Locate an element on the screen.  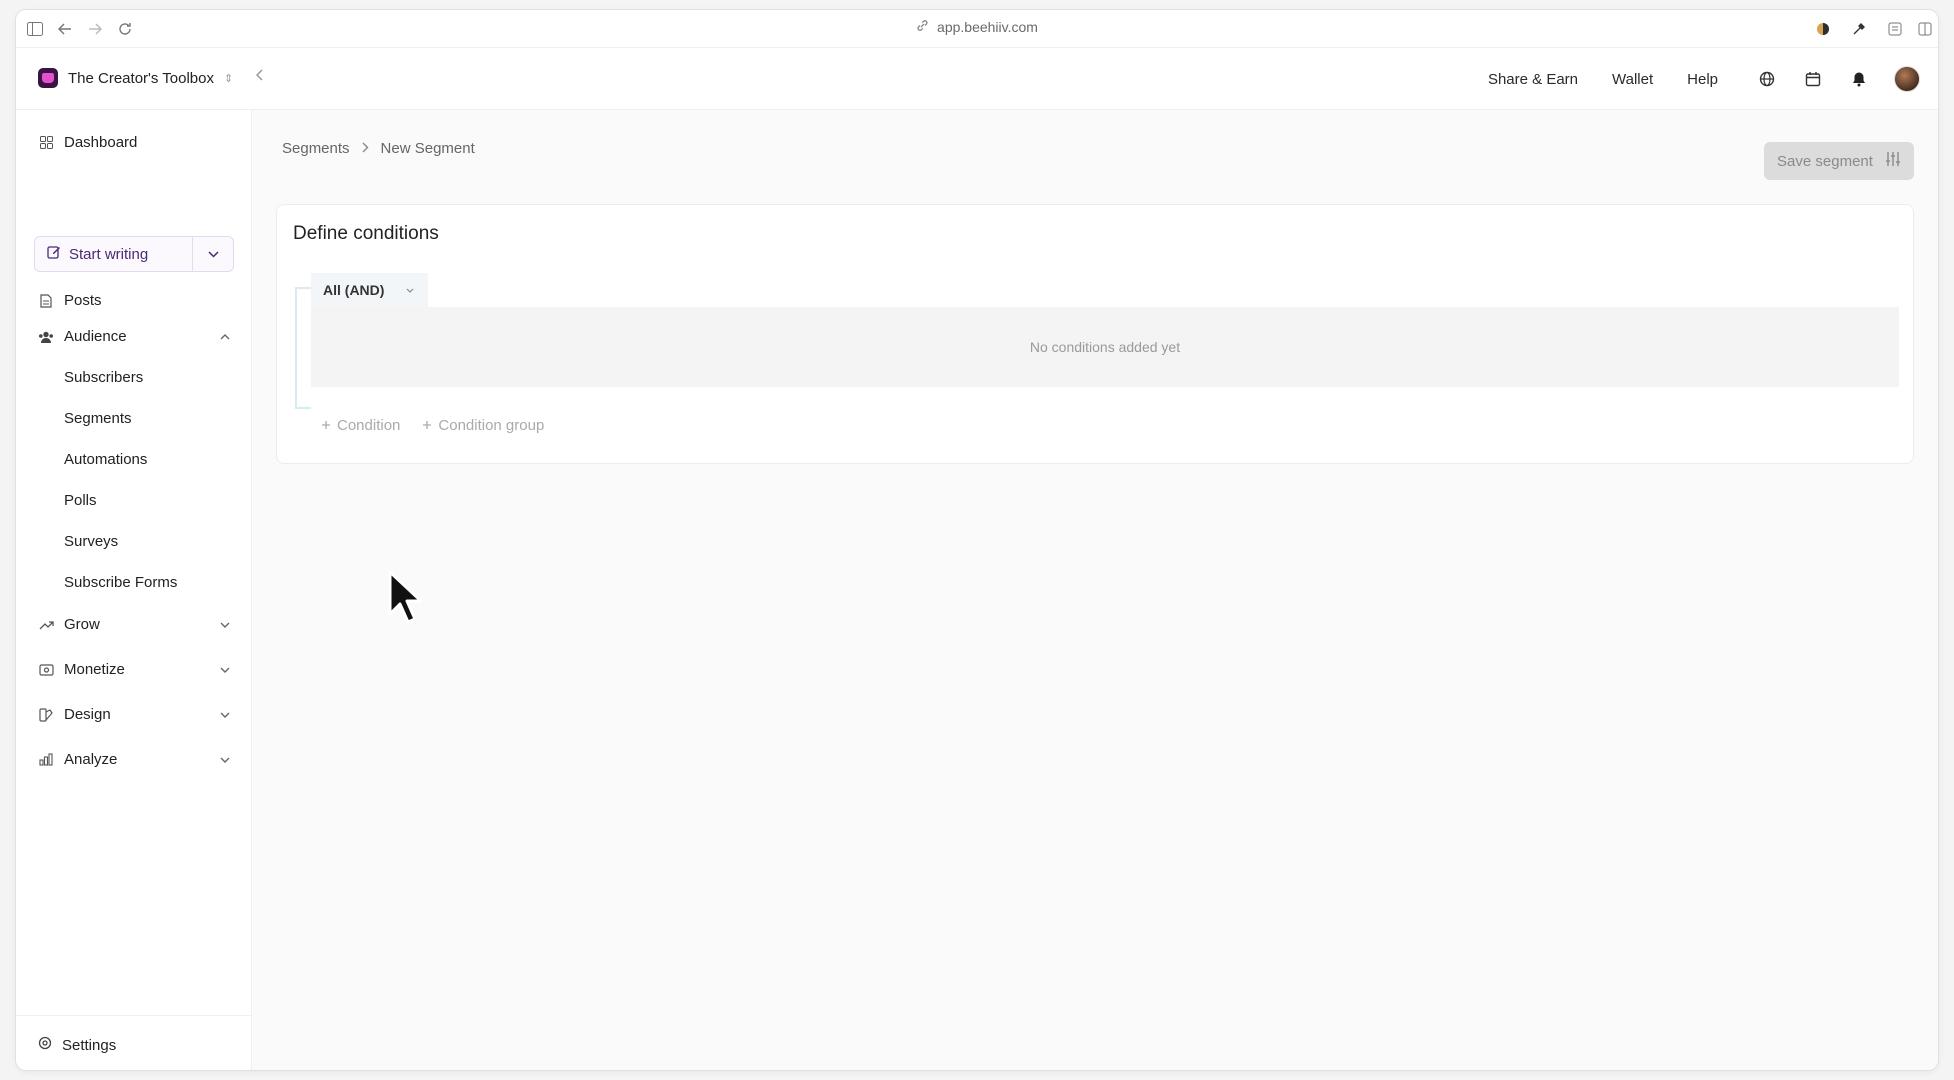
sidebar-item-subscribe-forms: Subscribe Forms is located at coordinates (120, 582).